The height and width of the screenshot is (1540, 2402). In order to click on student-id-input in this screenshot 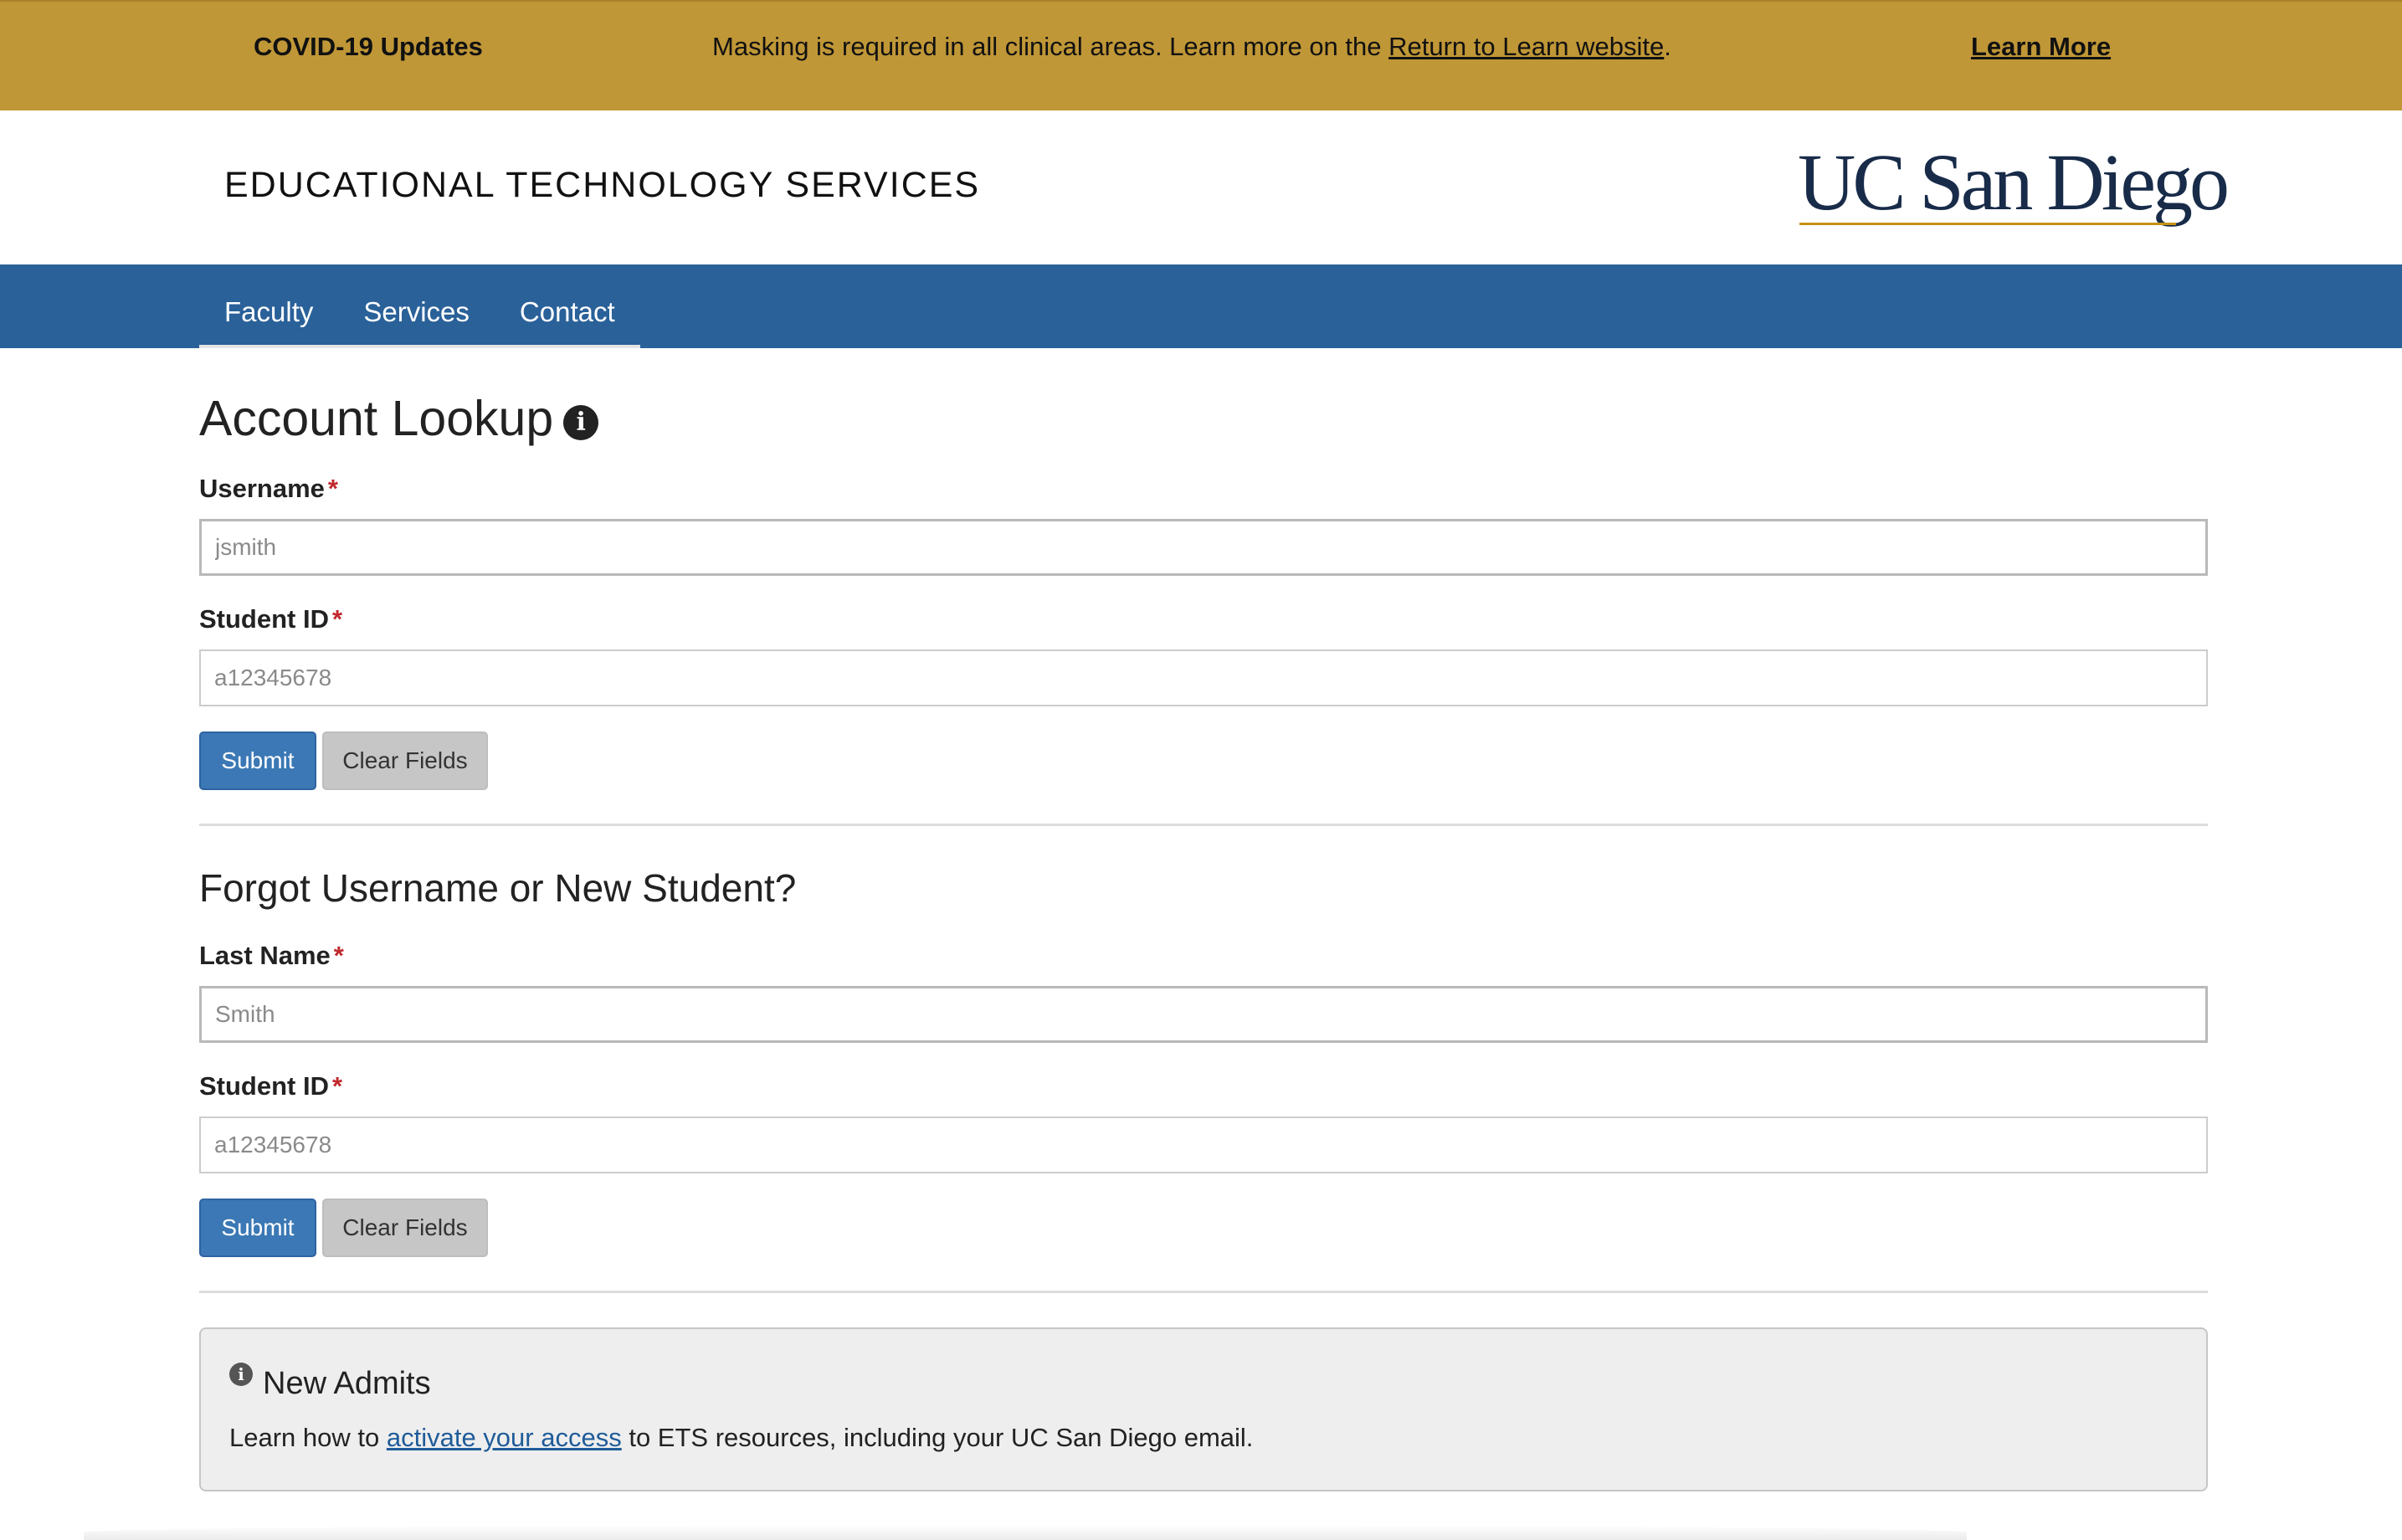, I will do `click(1203, 677)`.